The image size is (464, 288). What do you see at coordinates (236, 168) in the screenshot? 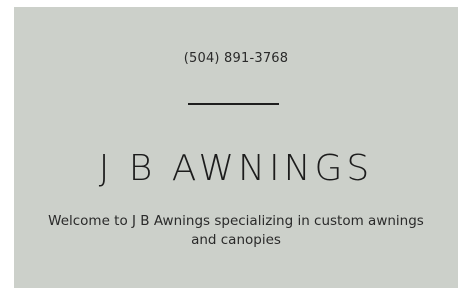
I see `site-title: J B AWNINGS` at bounding box center [236, 168].